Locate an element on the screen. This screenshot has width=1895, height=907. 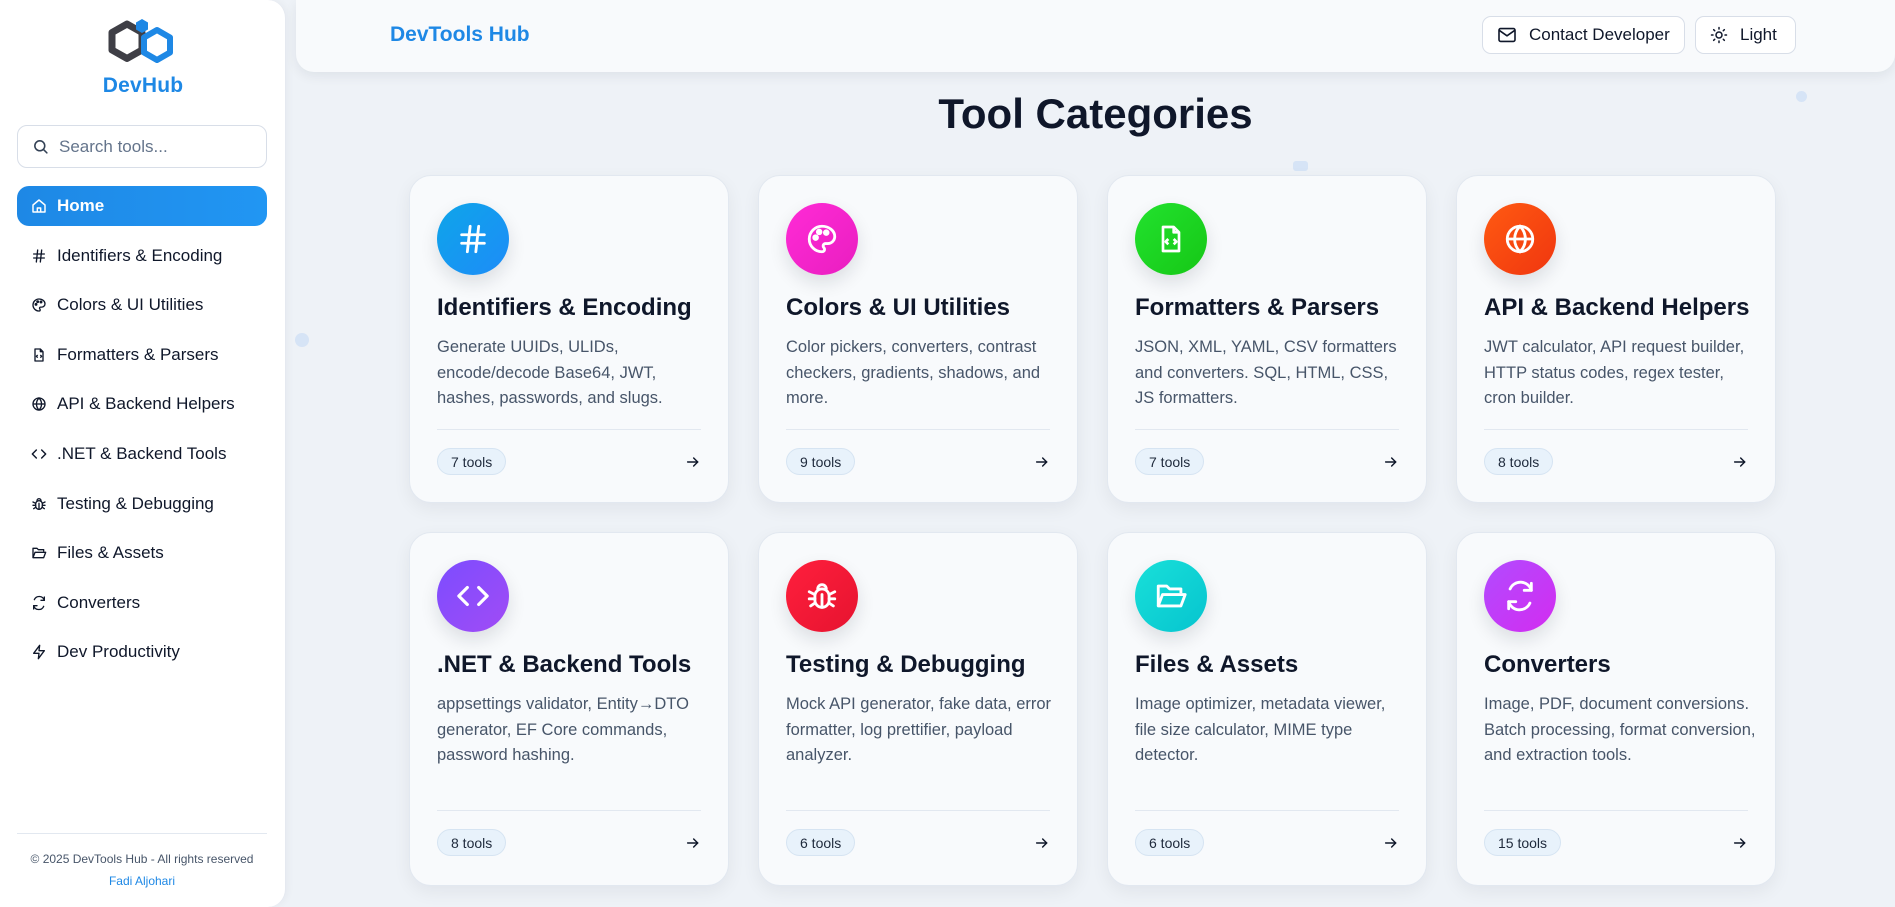
sidebar-item-formatters-parsers: Formatters & Parsers is located at coordinates (142, 355).